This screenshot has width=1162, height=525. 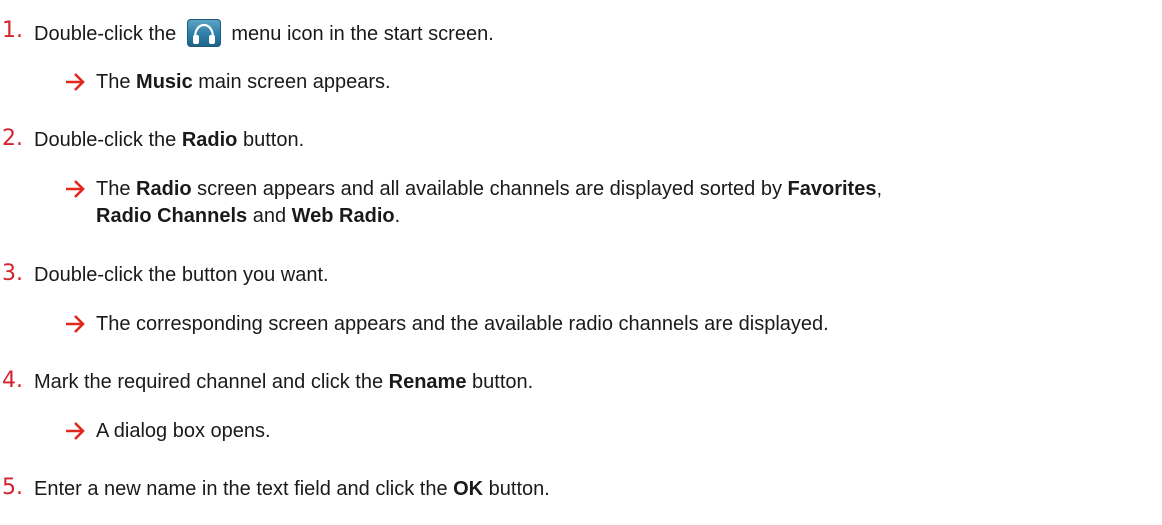 I want to click on result-text-part: ., so click(x=397, y=216).